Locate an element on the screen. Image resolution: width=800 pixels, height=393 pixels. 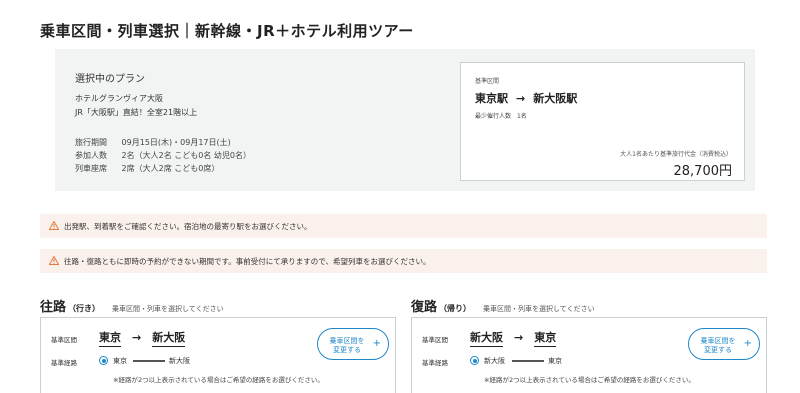
return-change-section-button: 乗車区間を 変更する + is located at coordinates (724, 344).